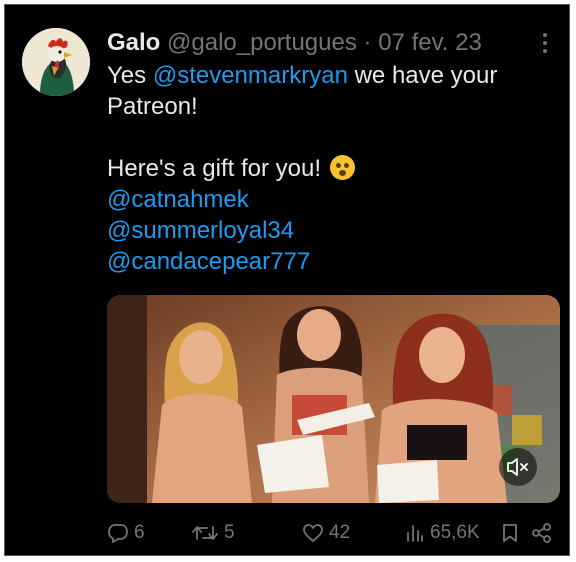  What do you see at coordinates (208, 261) in the screenshot?
I see `mention-link: @candacepear777` at bounding box center [208, 261].